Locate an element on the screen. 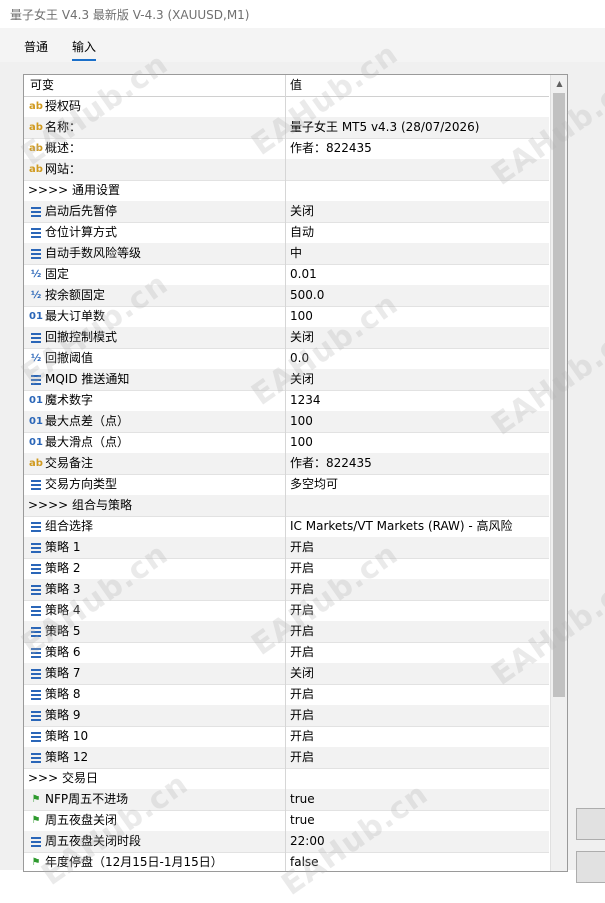 The image size is (605, 903). param-row: ab 名称： 量子女王 MT5 v4.3 (28/07/2026) is located at coordinates (286, 128).